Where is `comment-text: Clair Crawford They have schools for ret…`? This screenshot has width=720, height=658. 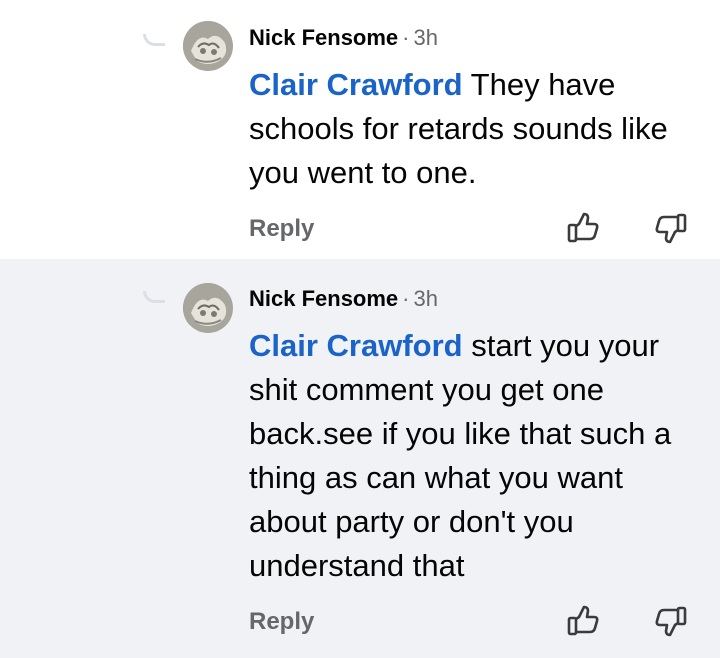
comment-text: Clair Crawford They have schools for ret… is located at coordinates (479, 129).